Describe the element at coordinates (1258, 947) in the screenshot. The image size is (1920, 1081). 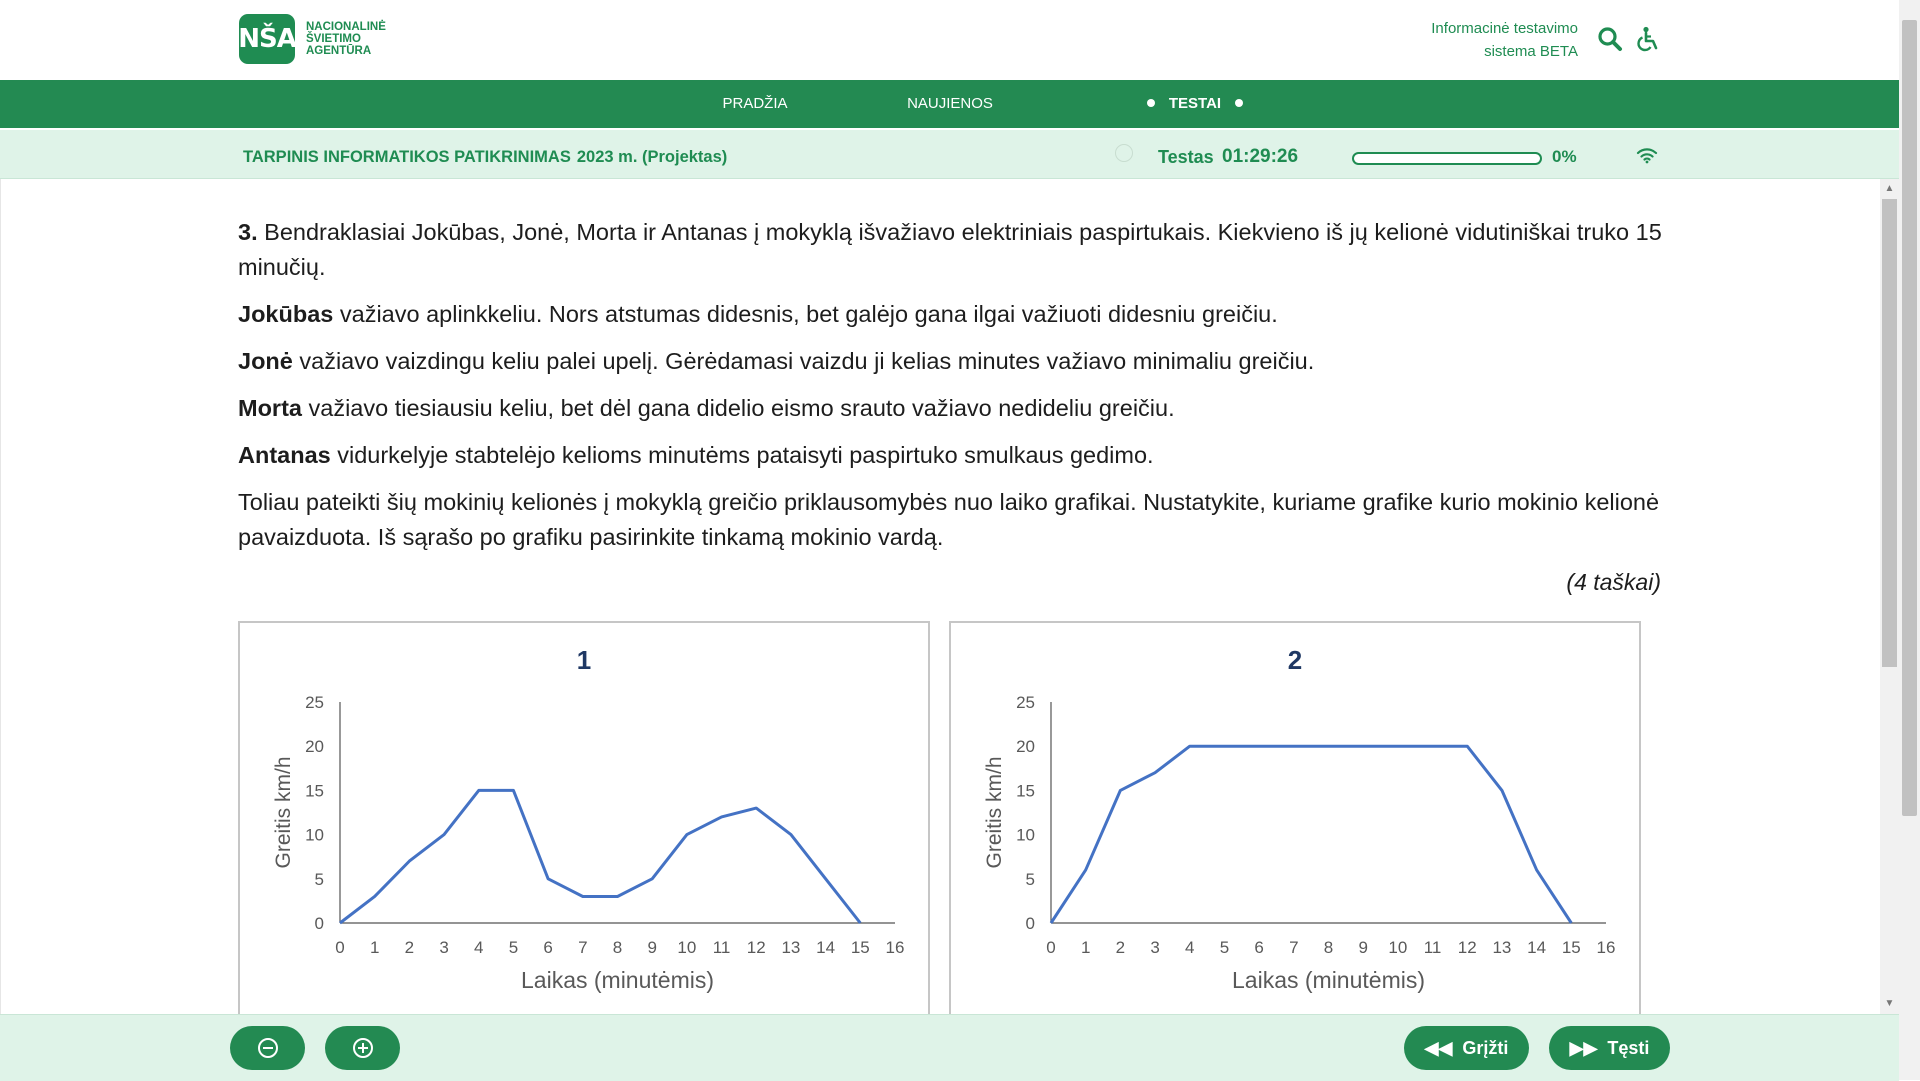
I see `x-tick-label: 6` at that location.